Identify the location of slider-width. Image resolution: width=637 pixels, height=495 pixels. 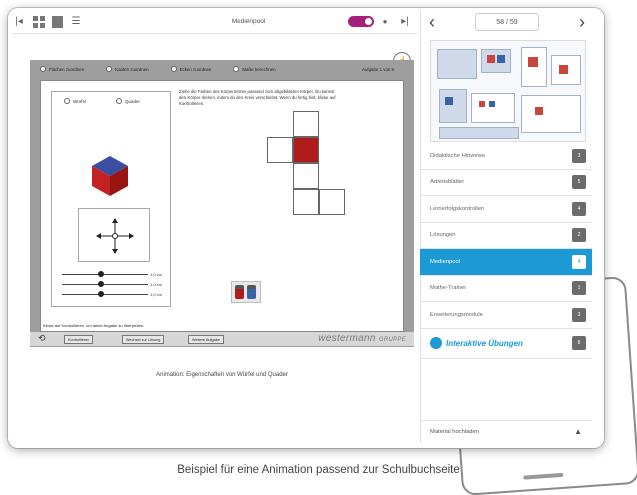
(105, 284).